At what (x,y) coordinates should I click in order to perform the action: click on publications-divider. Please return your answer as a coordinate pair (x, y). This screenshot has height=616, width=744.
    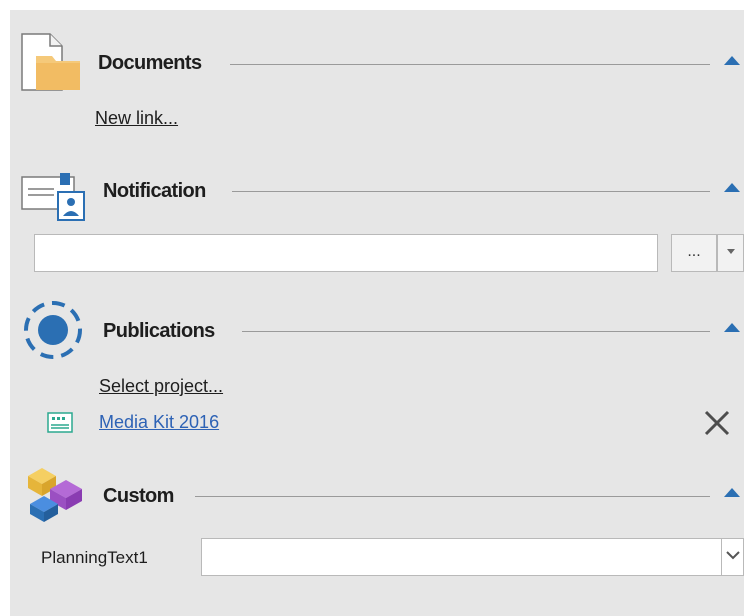
    Looking at the image, I should click on (476, 331).